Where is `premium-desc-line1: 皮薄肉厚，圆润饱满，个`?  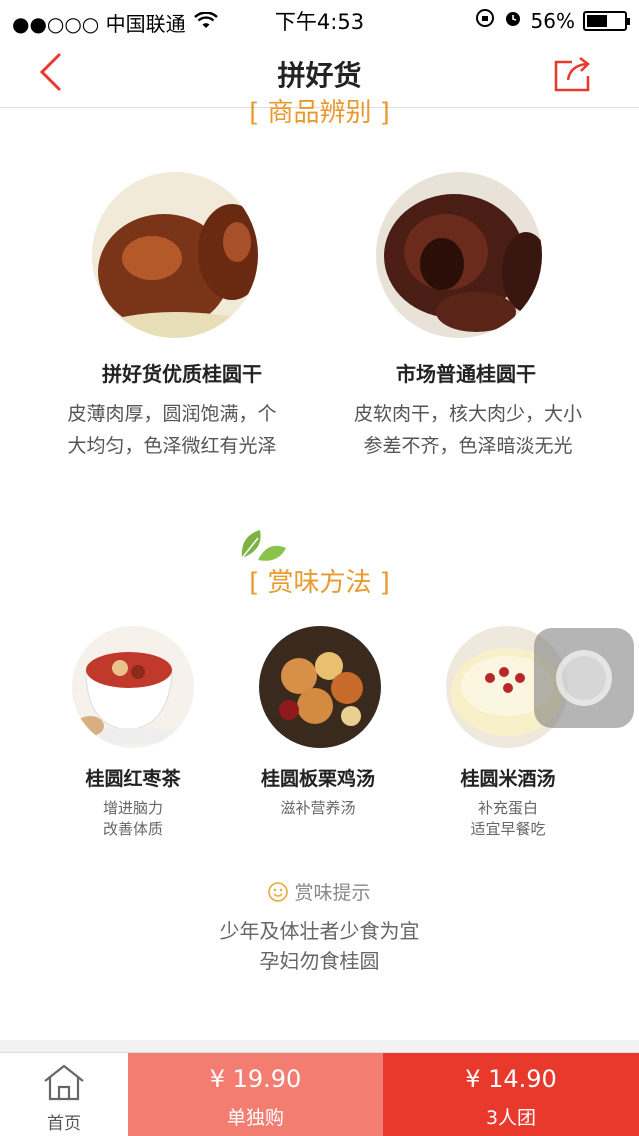
premium-desc-line1: 皮薄肉厚，圆润饱满，个 is located at coordinates (172, 414).